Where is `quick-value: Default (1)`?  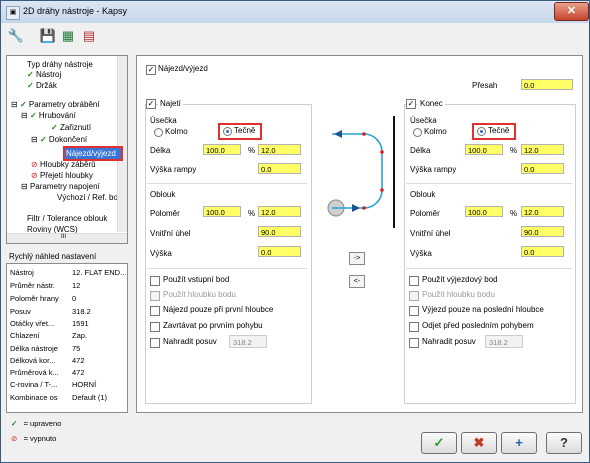
quick-value: Default (1) is located at coordinates (90, 397).